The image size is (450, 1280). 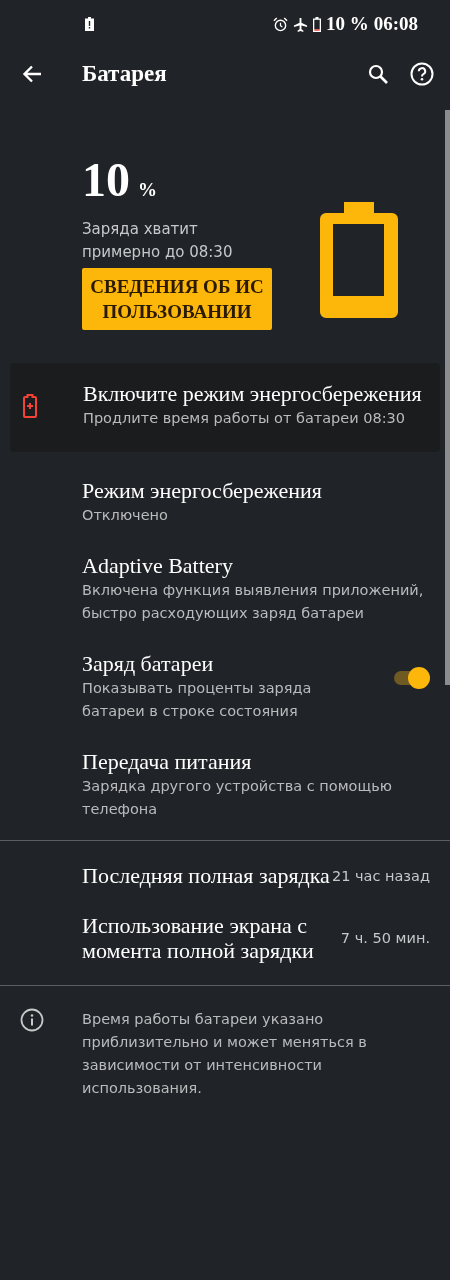 I want to click on battery-percent: 10, so click(x=106, y=180).